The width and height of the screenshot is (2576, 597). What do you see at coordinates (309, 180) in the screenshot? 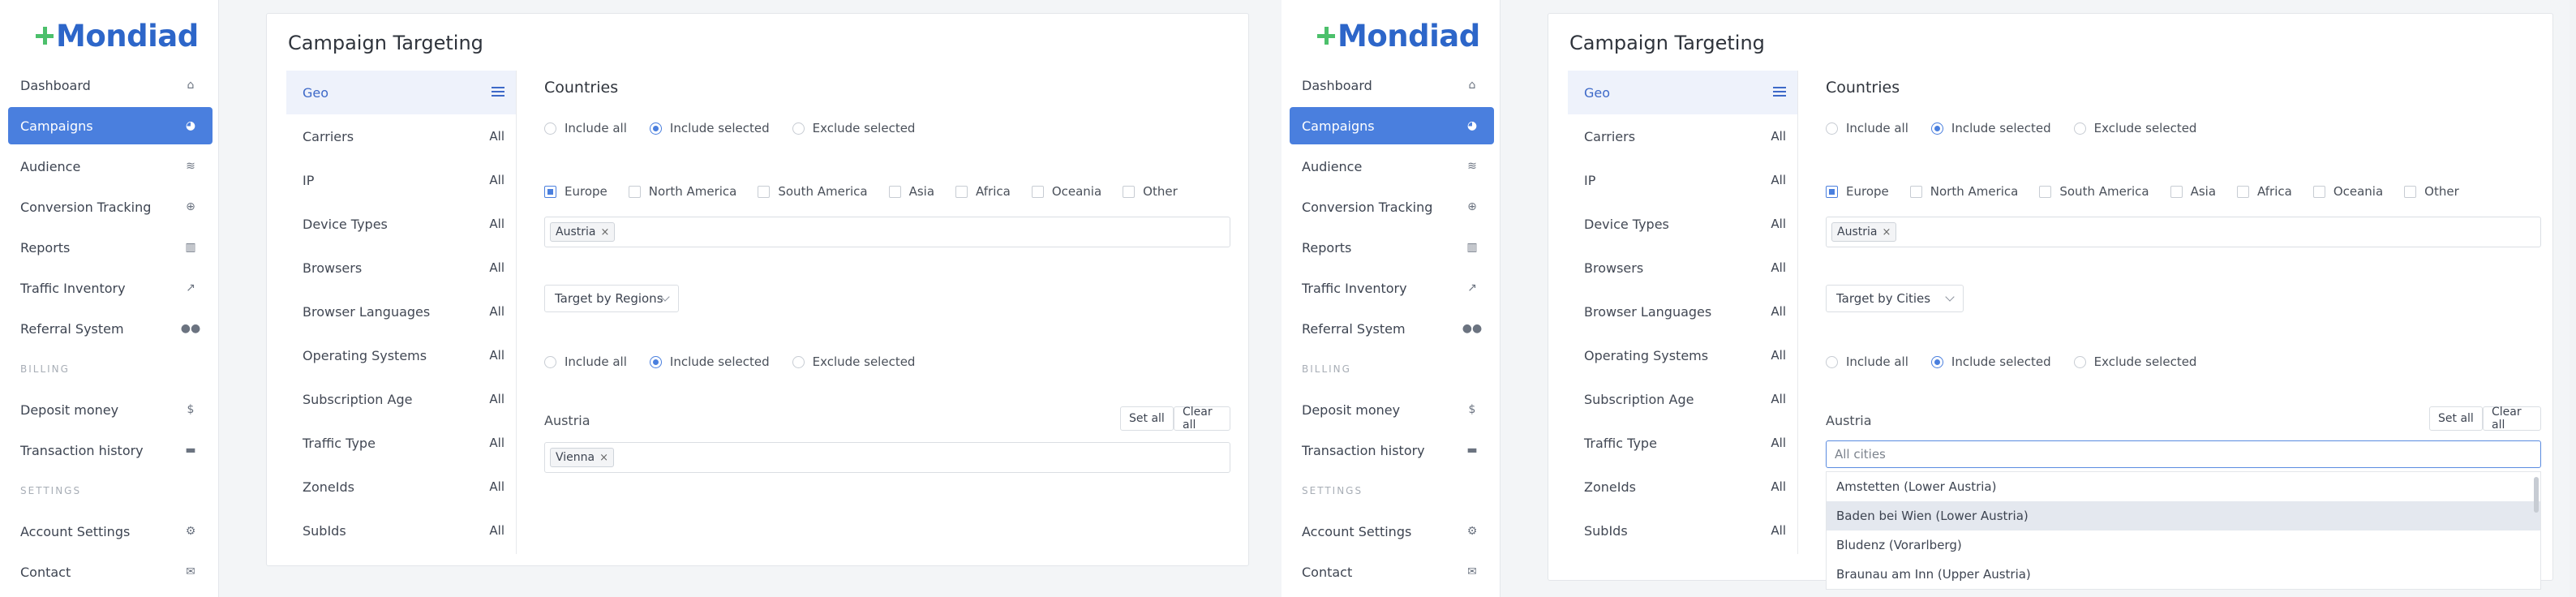
I see `tab-label: IP` at bounding box center [309, 180].